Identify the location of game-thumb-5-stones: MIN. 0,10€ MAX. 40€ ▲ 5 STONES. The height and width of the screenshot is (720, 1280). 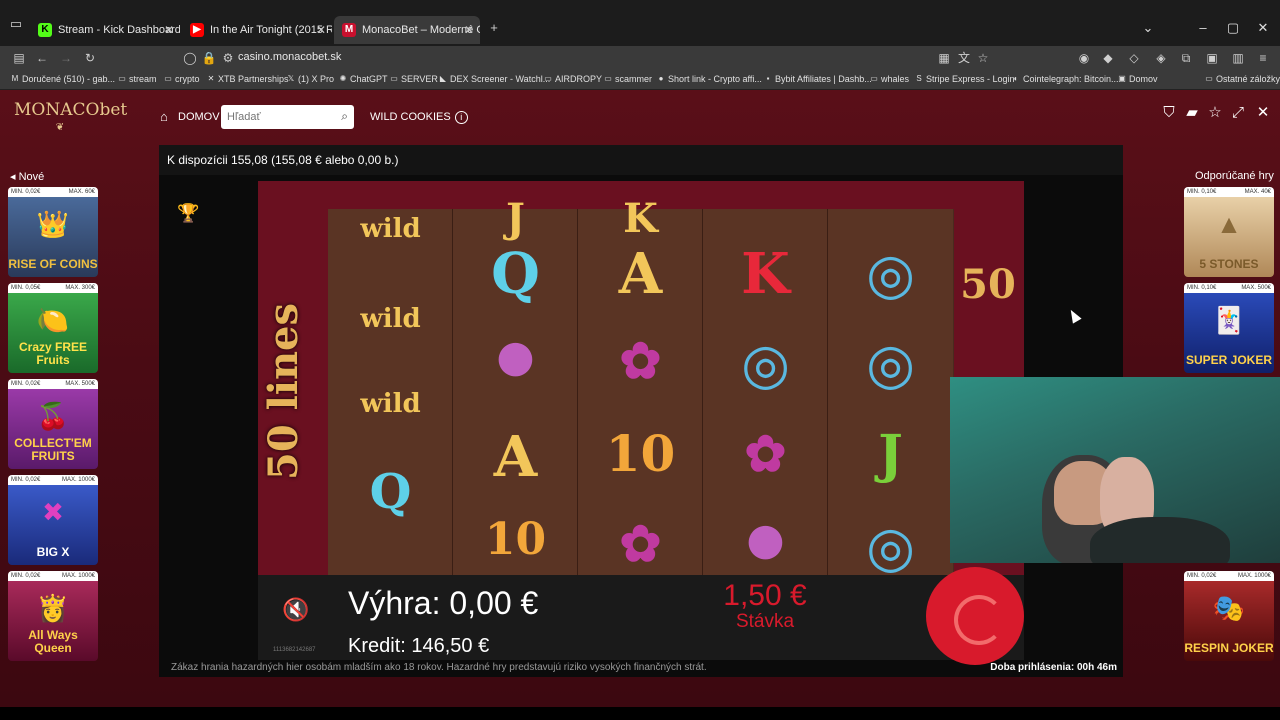
(1229, 232).